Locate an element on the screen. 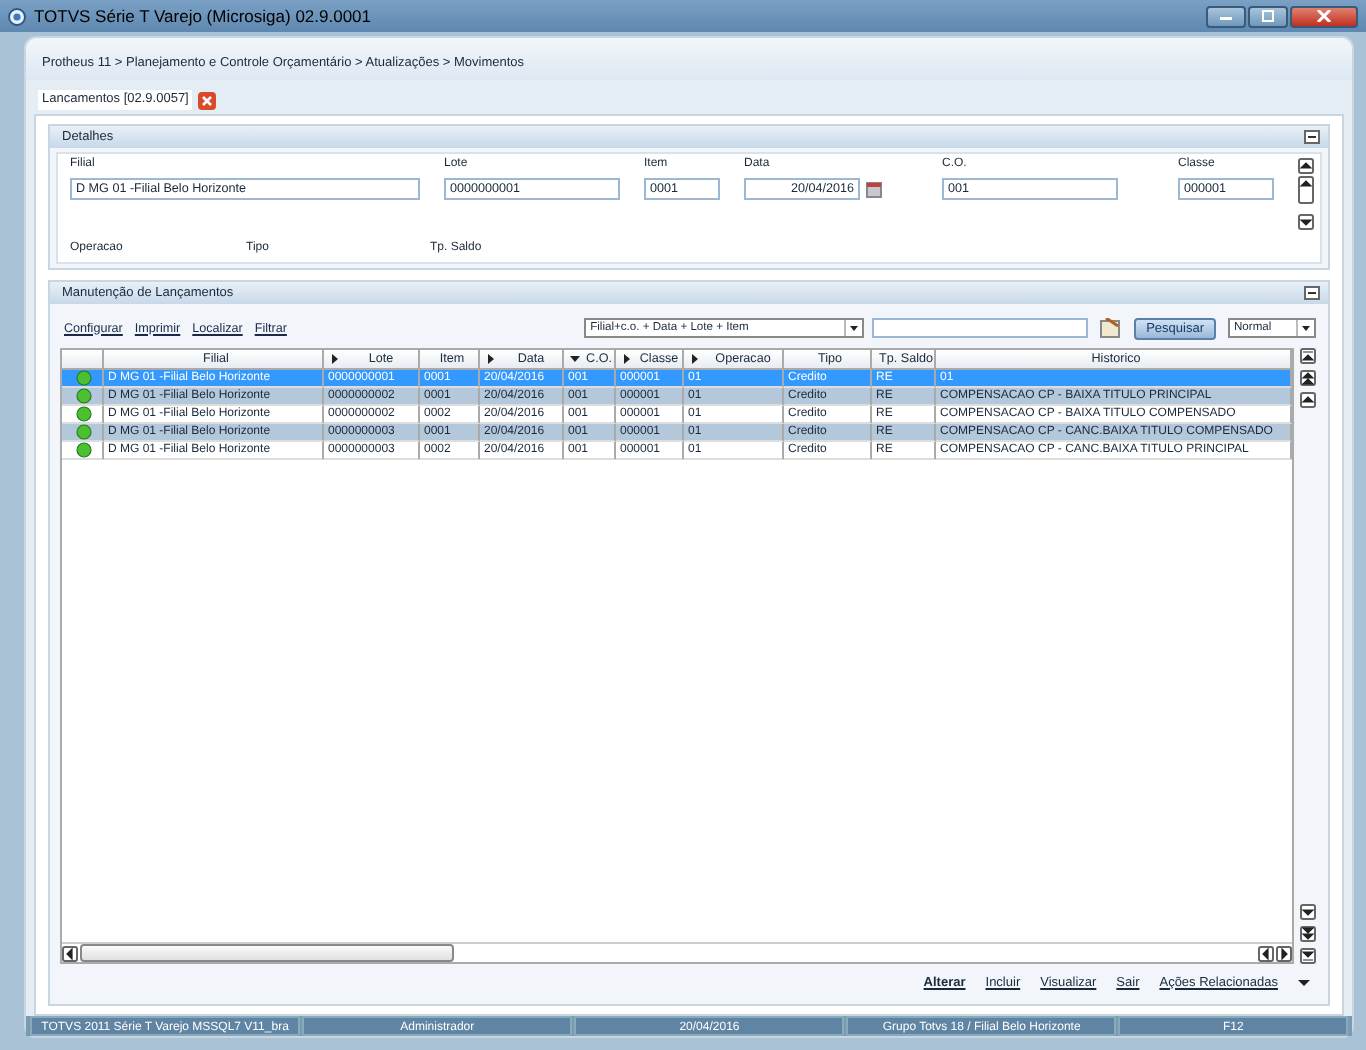 The width and height of the screenshot is (1366, 1050). sort-arrow-icon is located at coordinates (575, 359).